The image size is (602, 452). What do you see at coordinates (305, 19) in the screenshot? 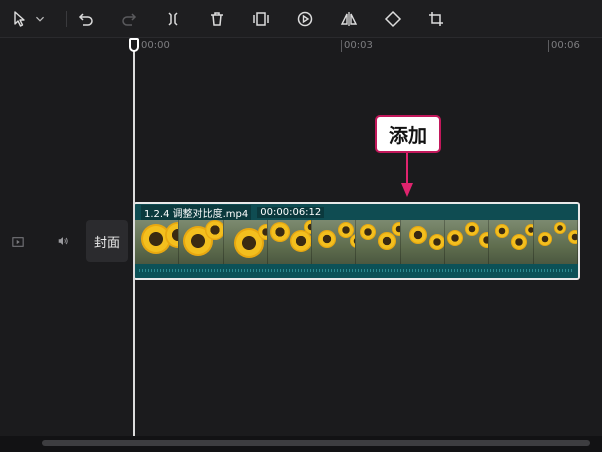
I see `reverse-play-icon` at bounding box center [305, 19].